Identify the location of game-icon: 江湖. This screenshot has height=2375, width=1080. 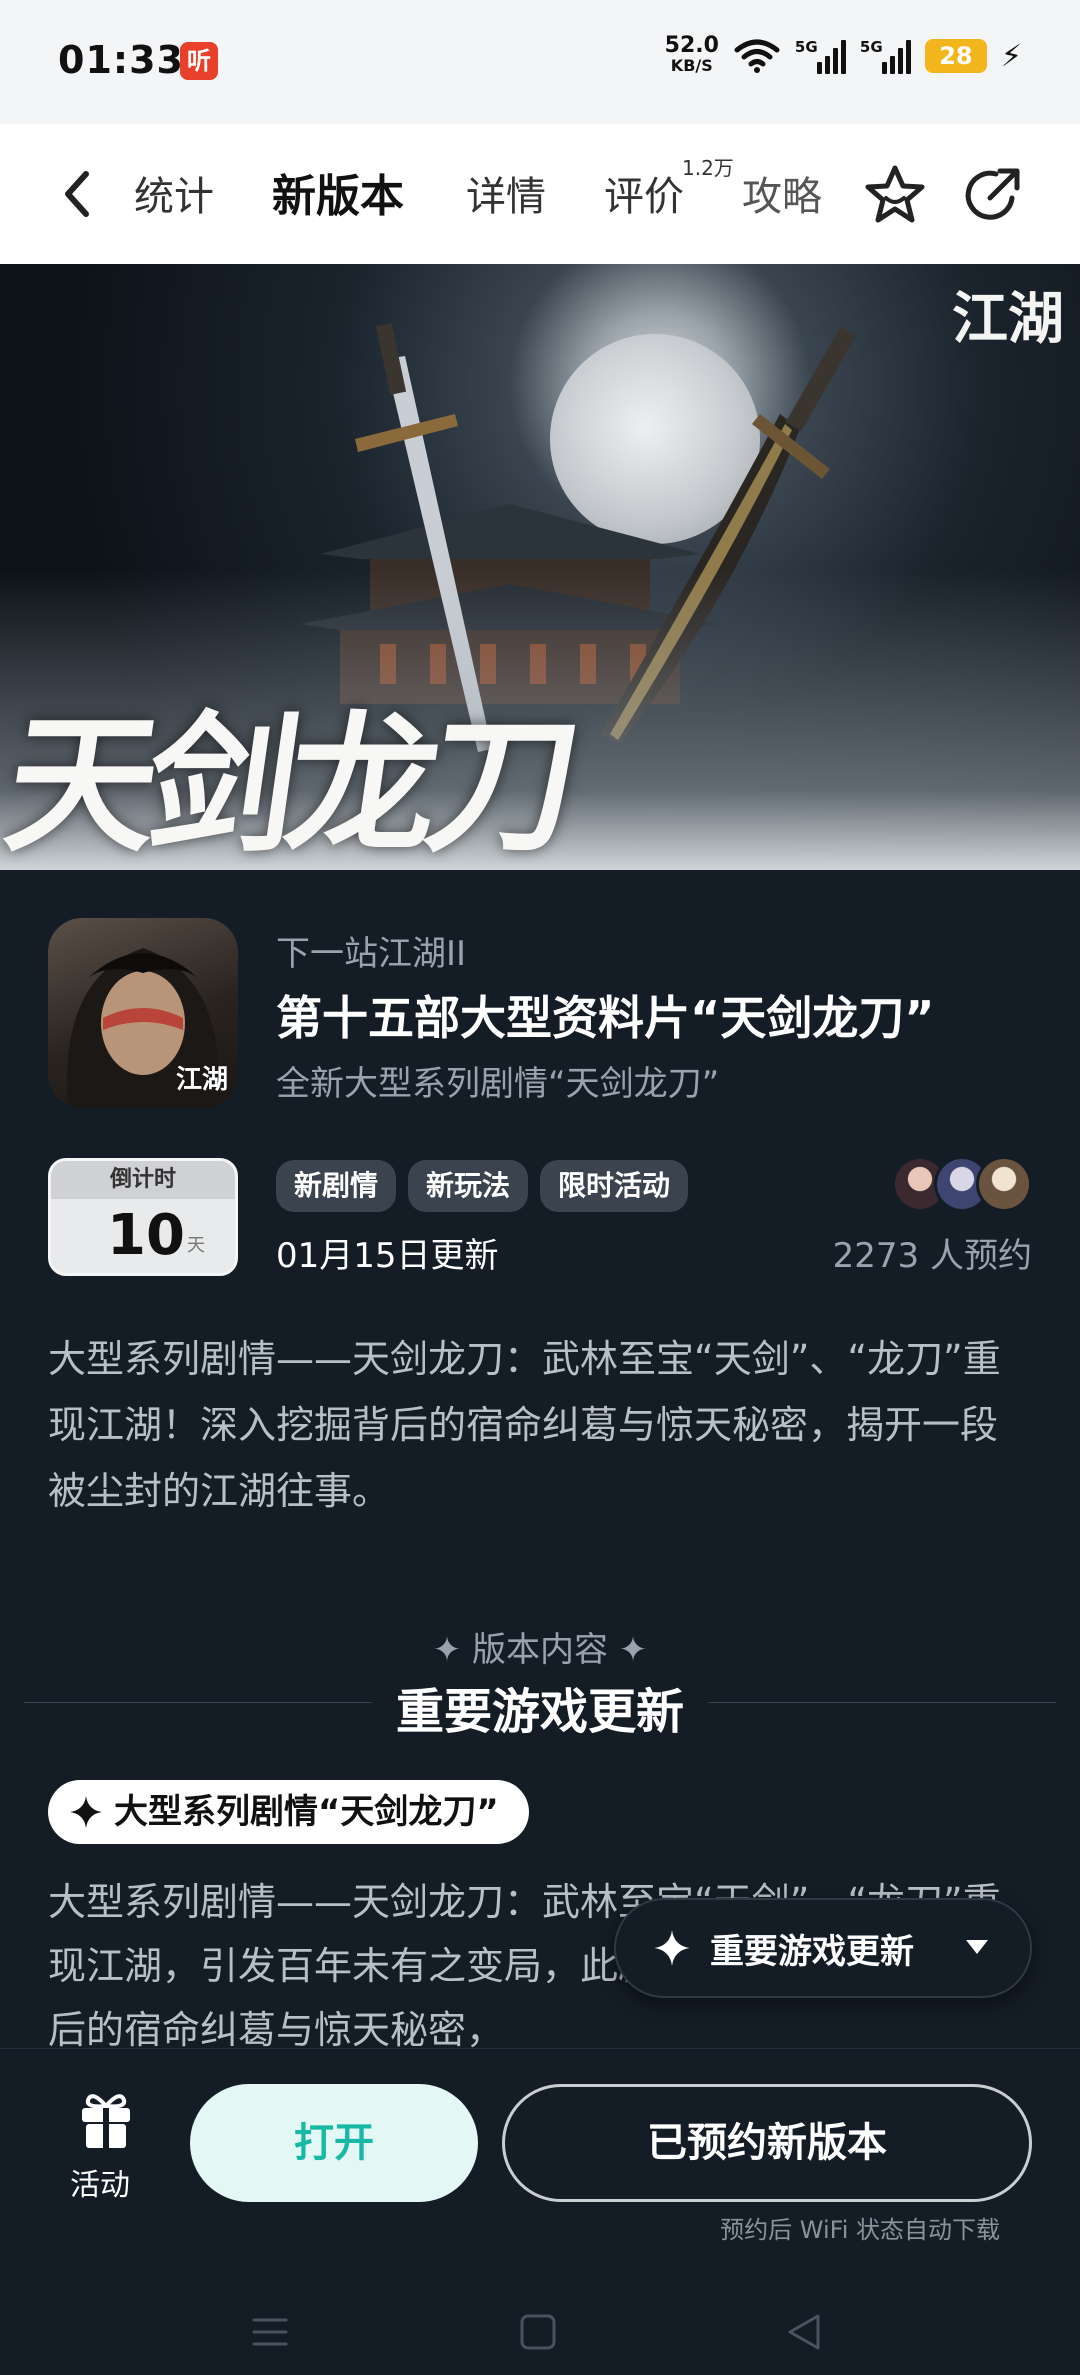
(143, 1013).